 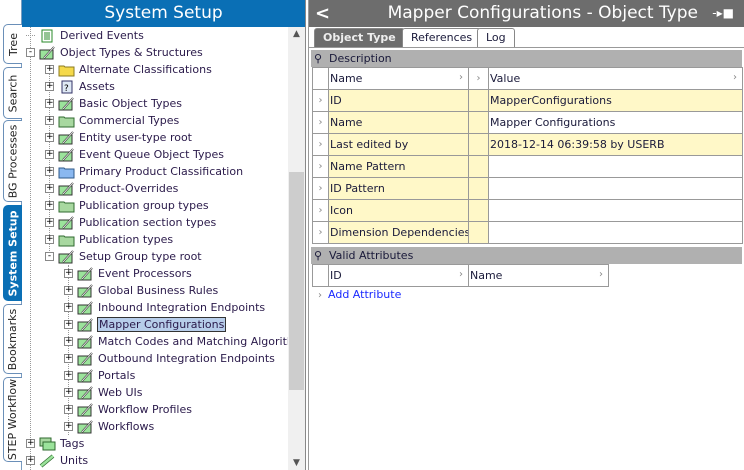 I want to click on table-row: › ID Pattern, so click(x=527, y=188).